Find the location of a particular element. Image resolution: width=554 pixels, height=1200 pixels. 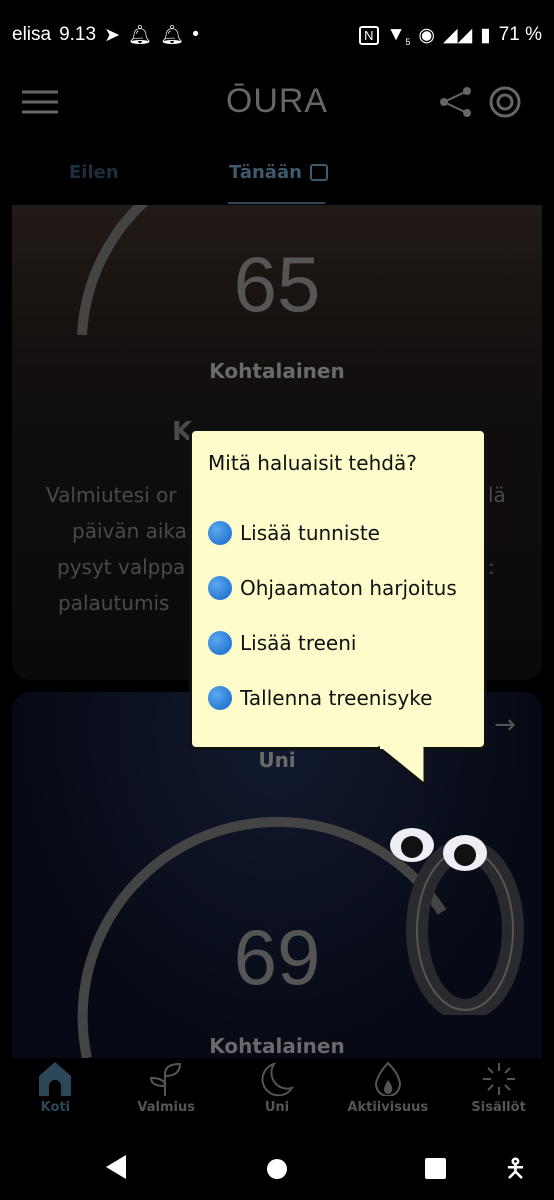

paragraph-line: lä is located at coordinates (497, 495).